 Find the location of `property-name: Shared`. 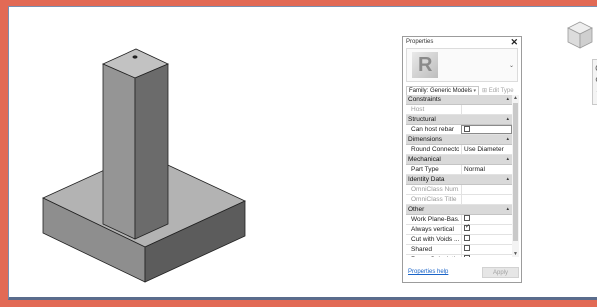

property-name: Shared is located at coordinates (421, 249).